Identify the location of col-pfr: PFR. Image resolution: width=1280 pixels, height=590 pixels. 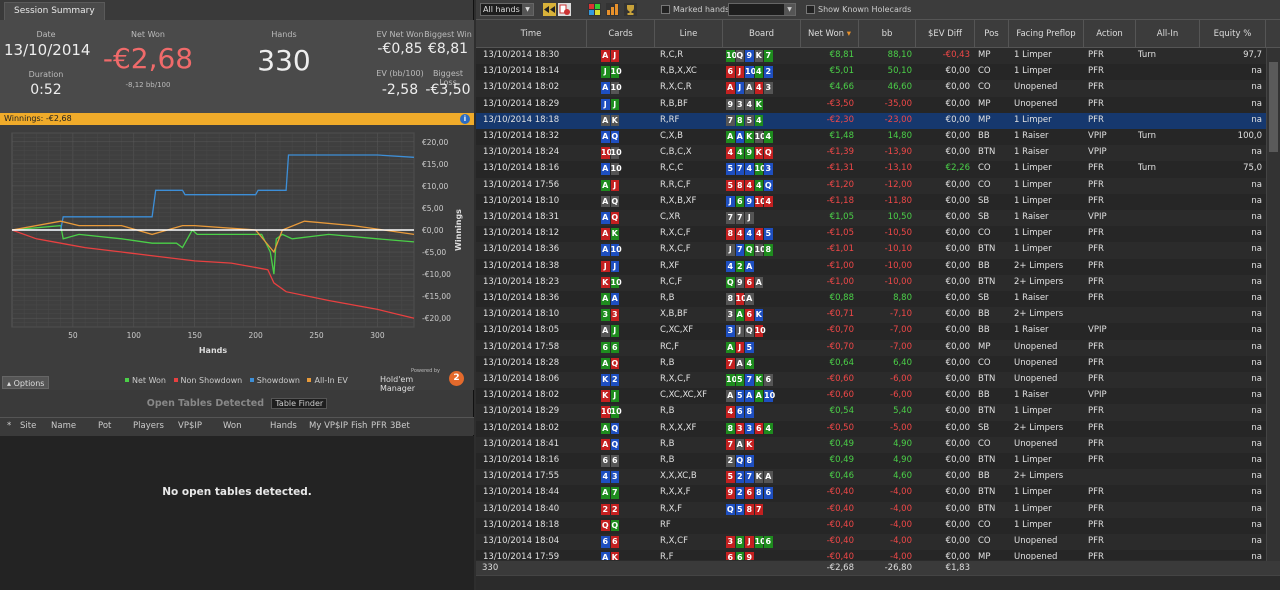
(379, 426).